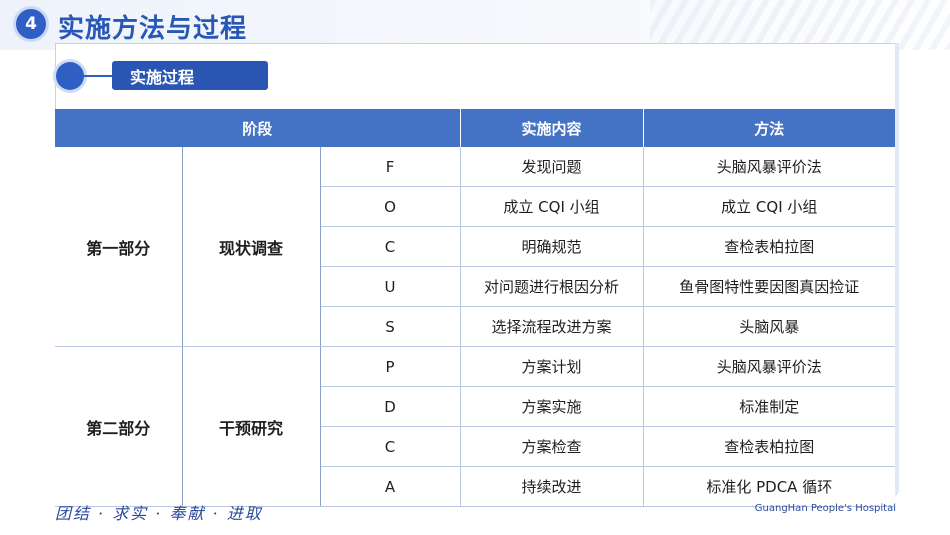 Image resolution: width=950 pixels, height=535 pixels. What do you see at coordinates (390, 406) in the screenshot?
I see `step-letter: D` at bounding box center [390, 406].